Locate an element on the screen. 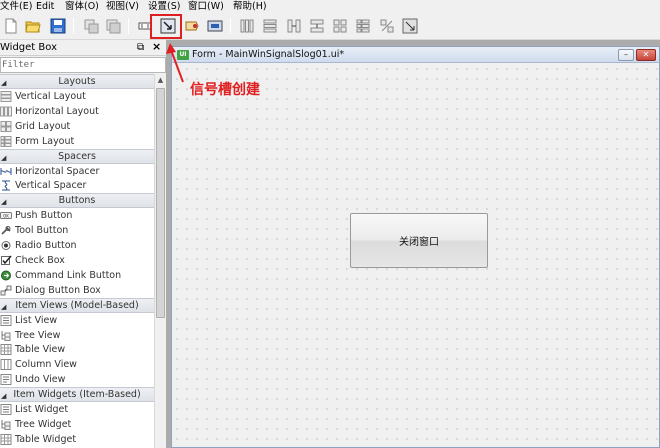  item-label: Tree View is located at coordinates (38, 335).